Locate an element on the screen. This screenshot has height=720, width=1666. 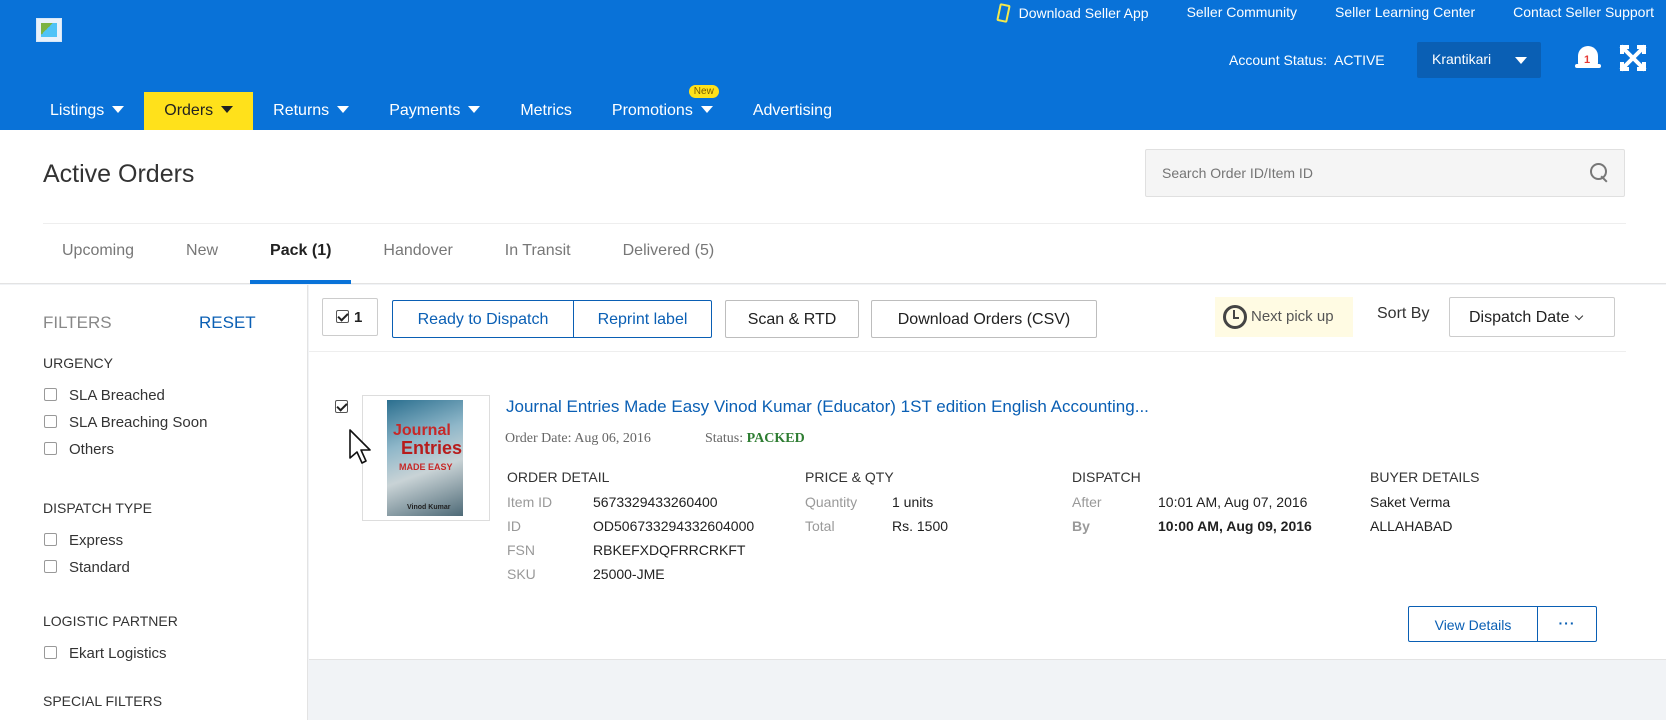
filter-standard: Standard is located at coordinates (87, 567).